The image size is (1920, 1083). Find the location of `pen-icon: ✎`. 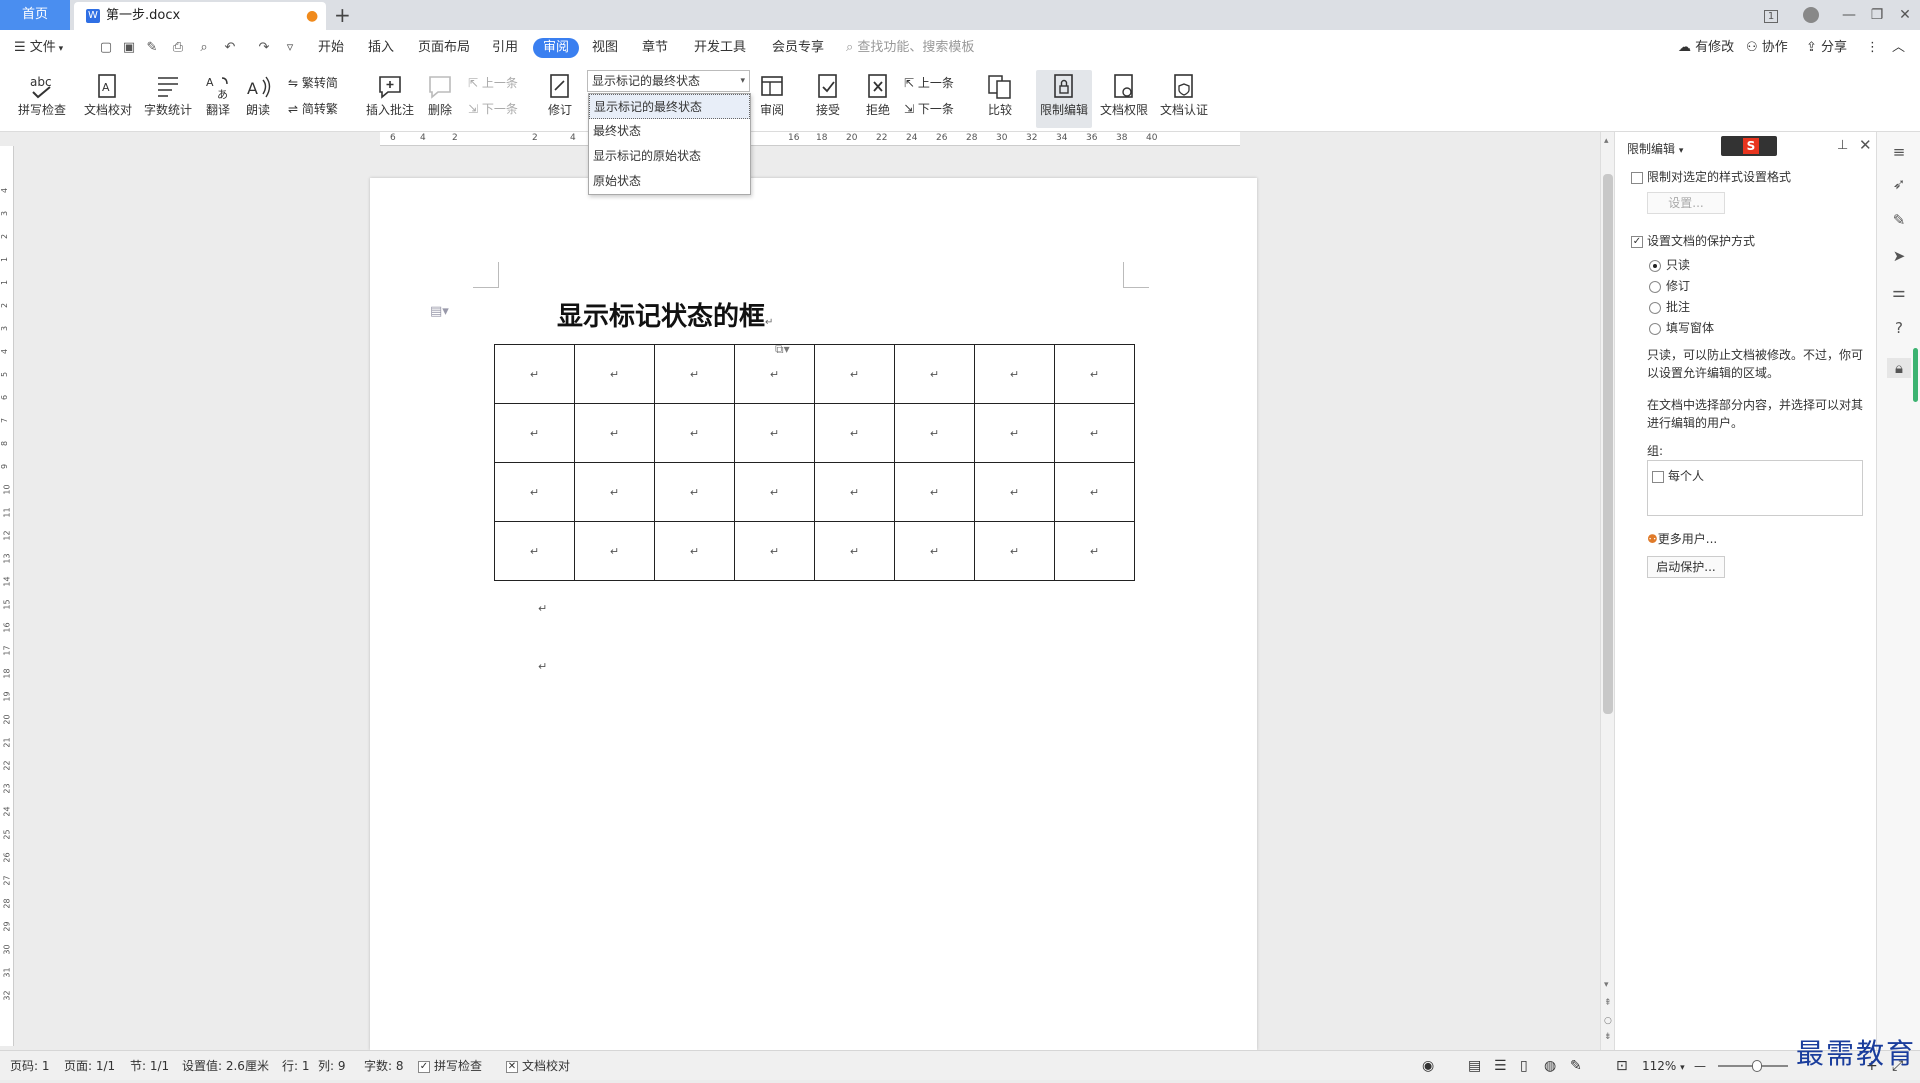

pen-icon: ✎ is located at coordinates (1899, 220).